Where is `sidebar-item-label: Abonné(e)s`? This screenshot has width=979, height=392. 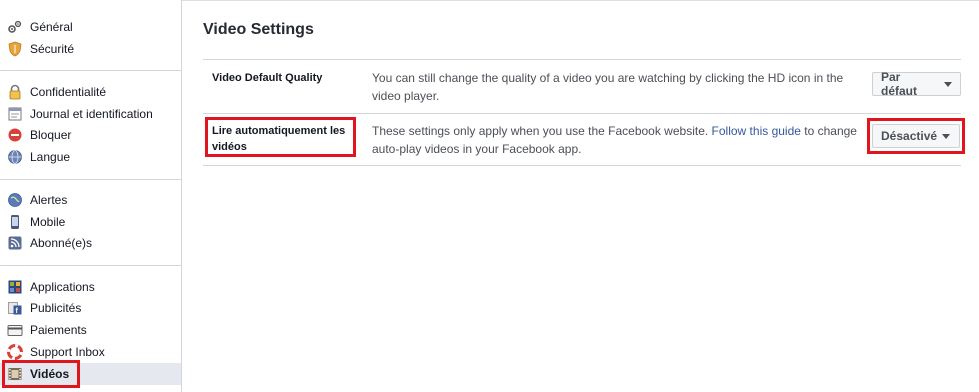
sidebar-item-label: Abonné(e)s is located at coordinates (61, 243).